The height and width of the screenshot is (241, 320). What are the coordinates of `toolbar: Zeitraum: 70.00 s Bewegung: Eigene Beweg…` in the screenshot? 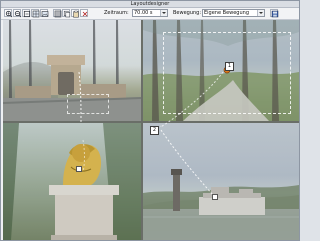 It's located at (150, 14).